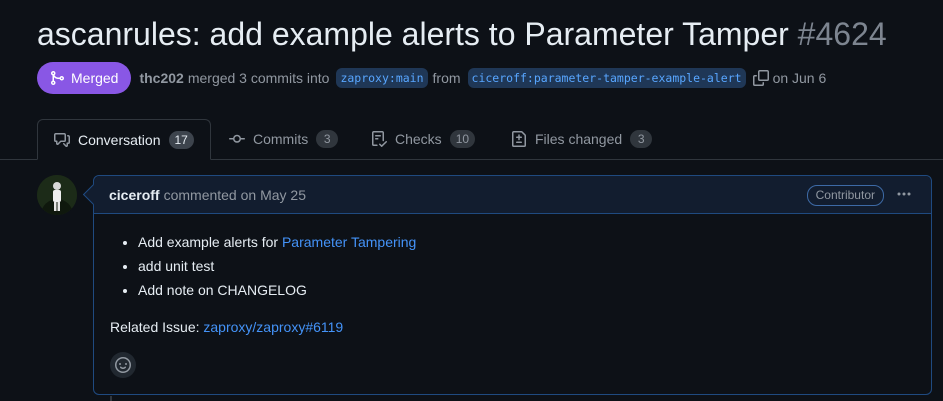  I want to click on list-item: add unit test, so click(526, 266).